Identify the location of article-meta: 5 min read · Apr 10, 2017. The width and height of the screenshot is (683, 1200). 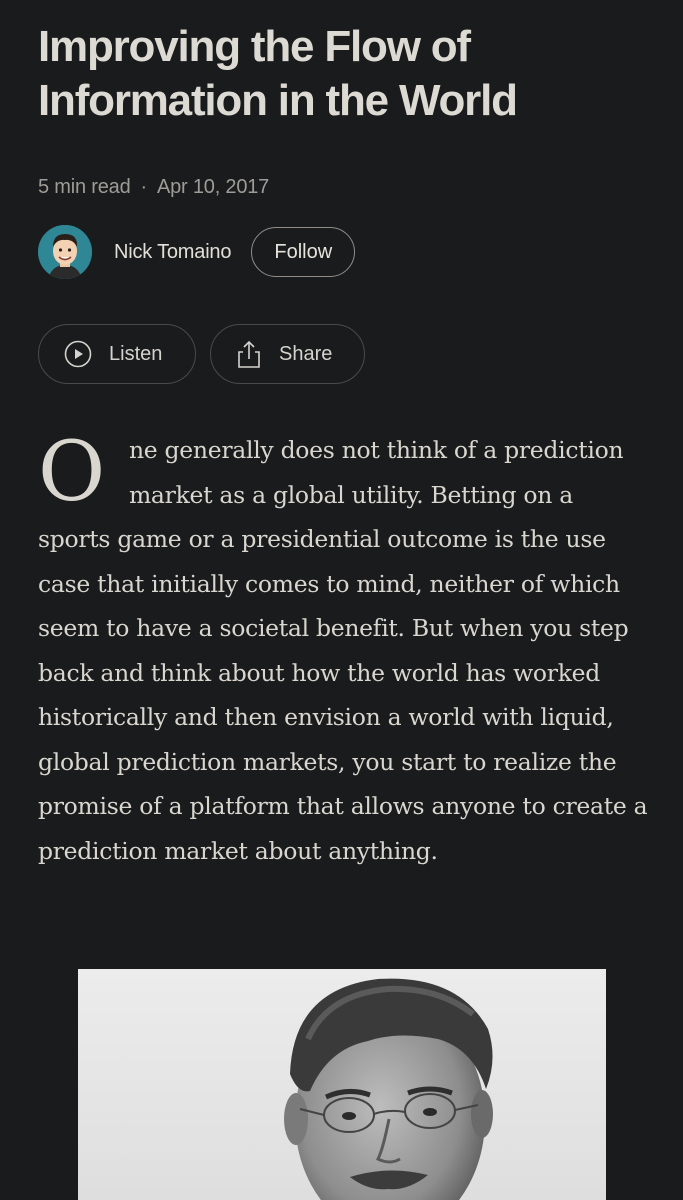
(153, 187).